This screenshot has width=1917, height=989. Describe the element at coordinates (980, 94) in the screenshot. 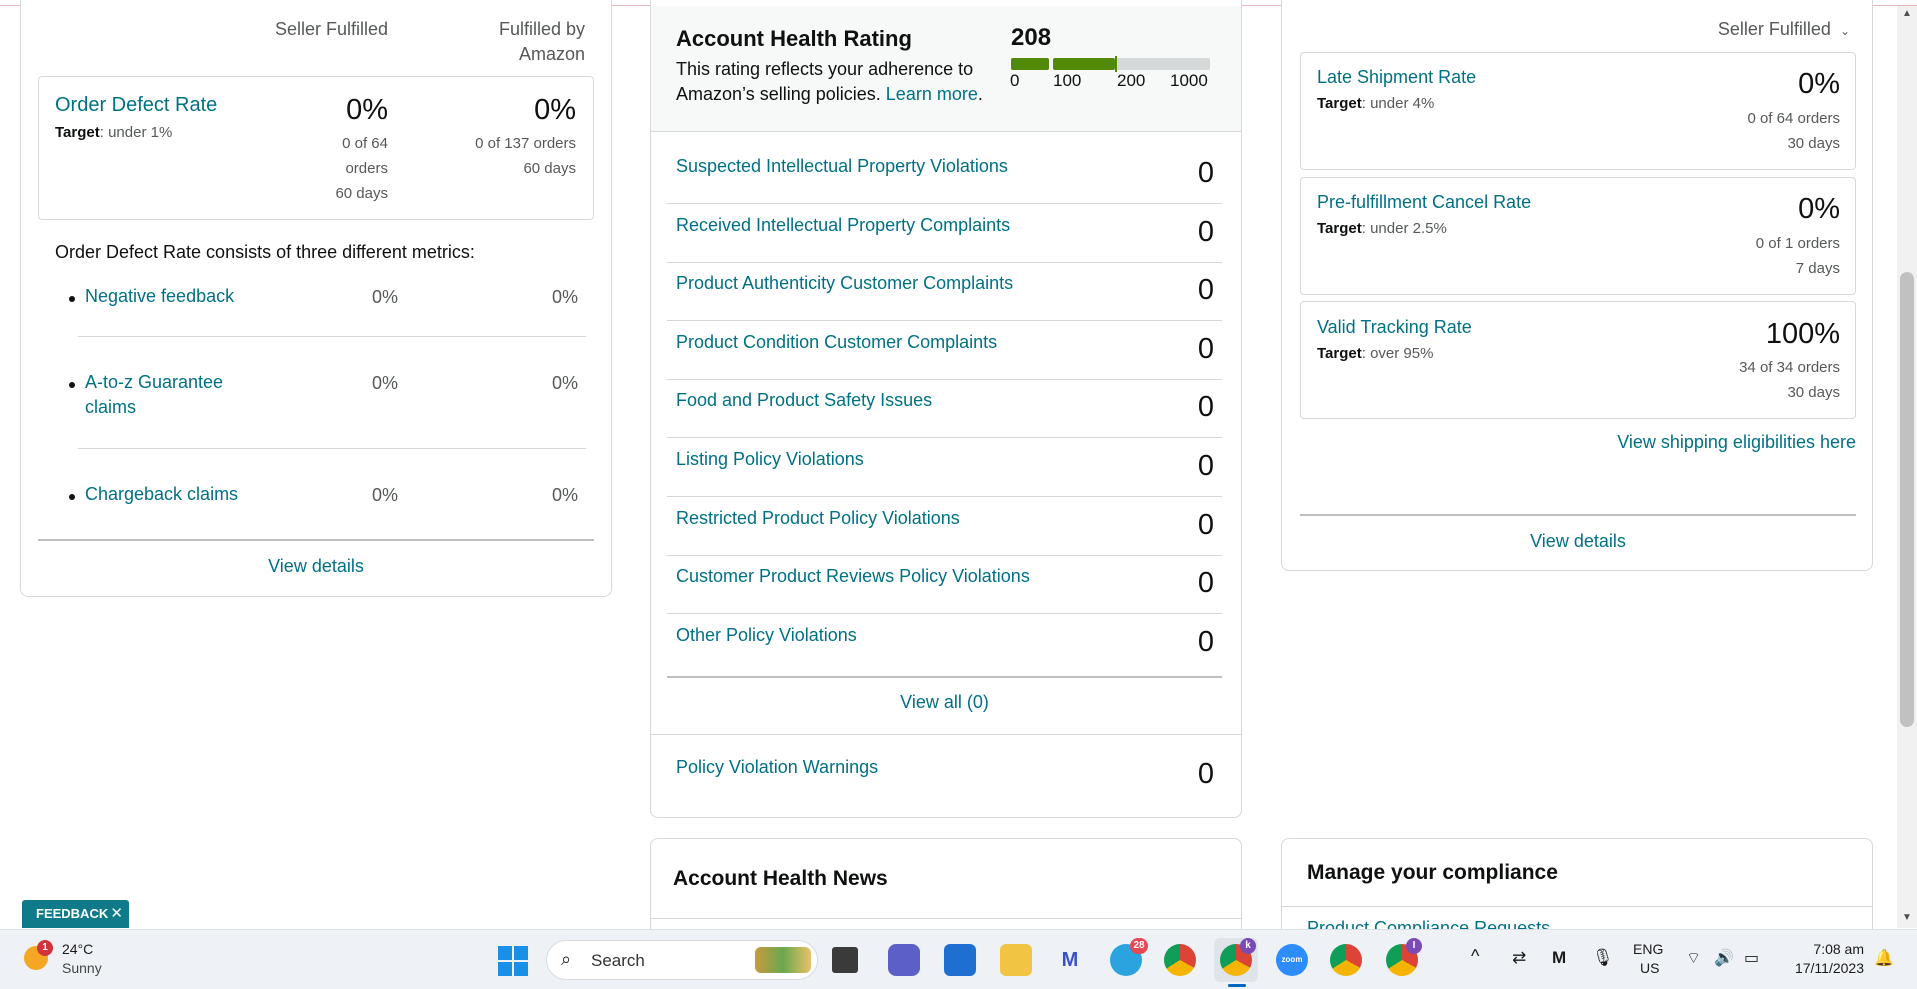

I see `ahr-desc-end: .` at that location.